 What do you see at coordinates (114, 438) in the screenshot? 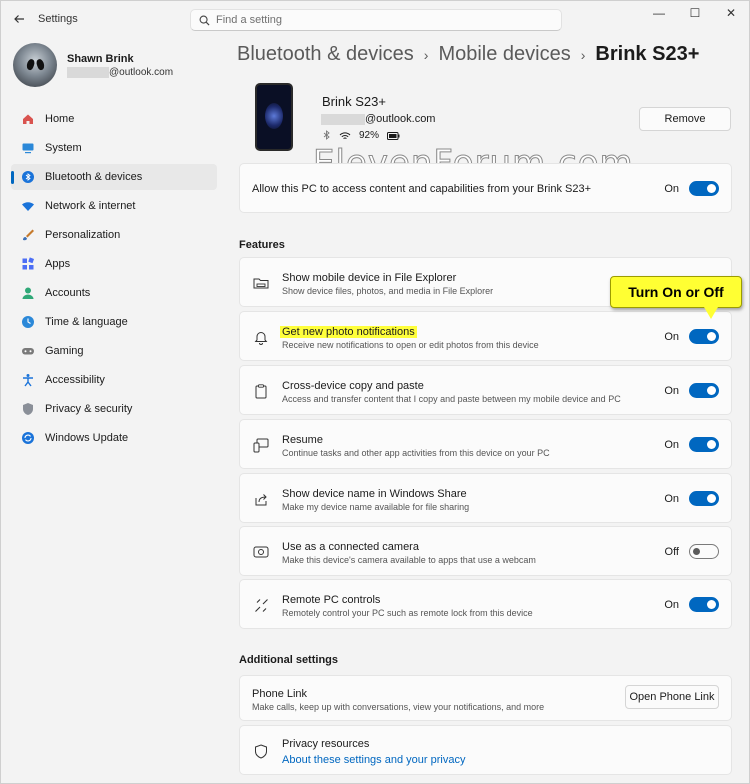
I see `sidebar-item-windows-update: Windows Update` at bounding box center [114, 438].